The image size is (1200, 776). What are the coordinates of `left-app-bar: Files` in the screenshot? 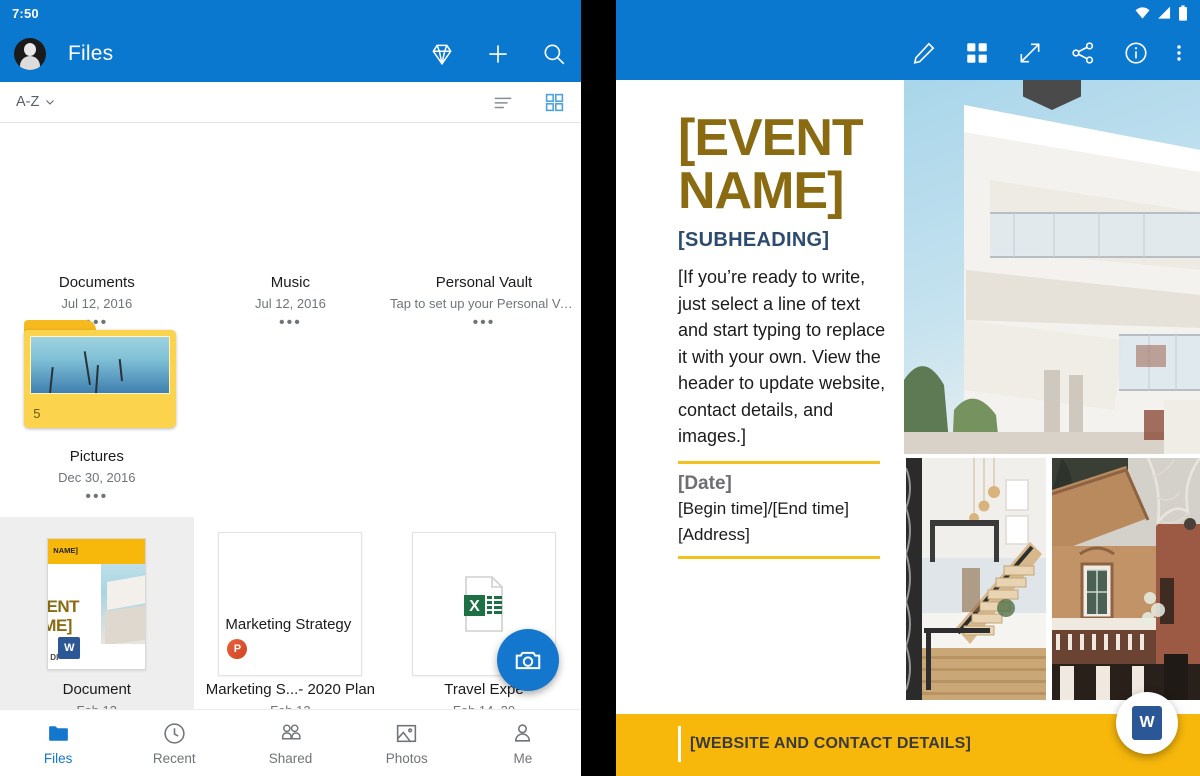 It's located at (290, 54).